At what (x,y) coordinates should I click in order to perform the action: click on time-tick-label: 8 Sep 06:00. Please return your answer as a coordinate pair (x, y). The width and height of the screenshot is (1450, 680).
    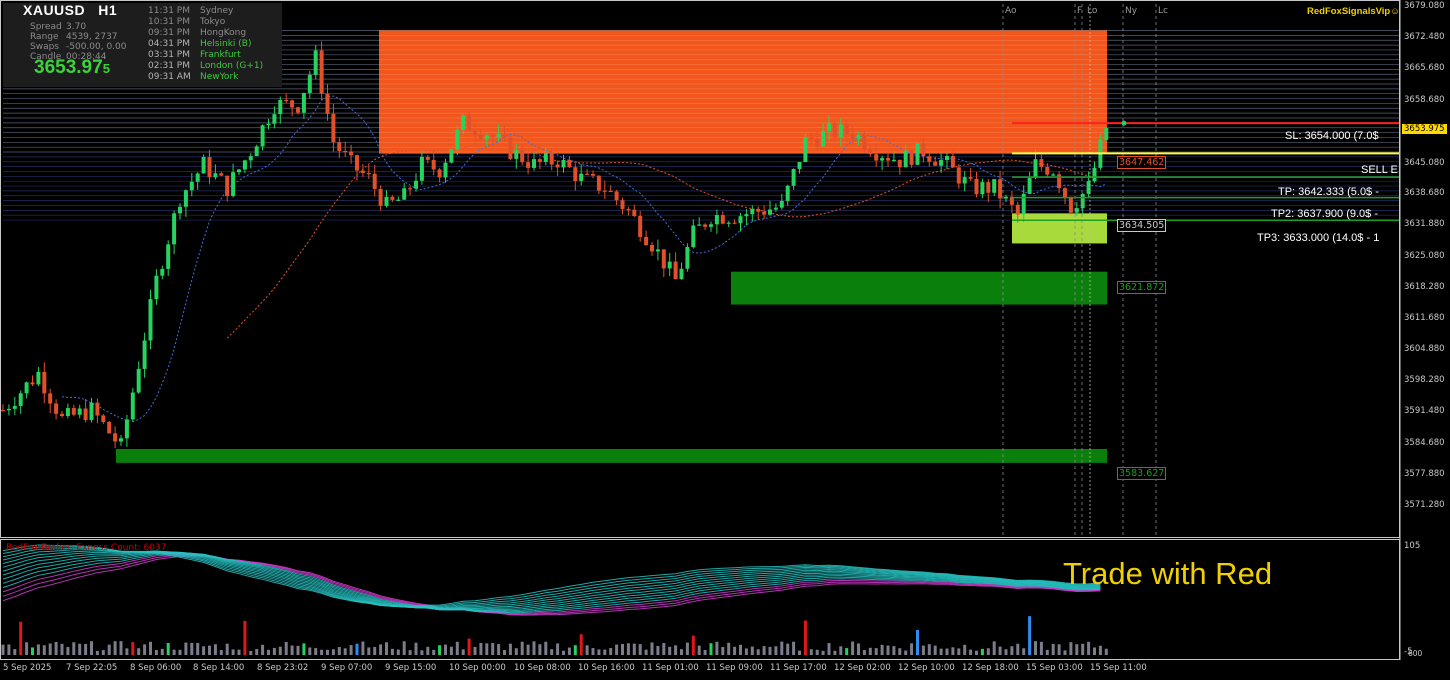
    Looking at the image, I should click on (156, 668).